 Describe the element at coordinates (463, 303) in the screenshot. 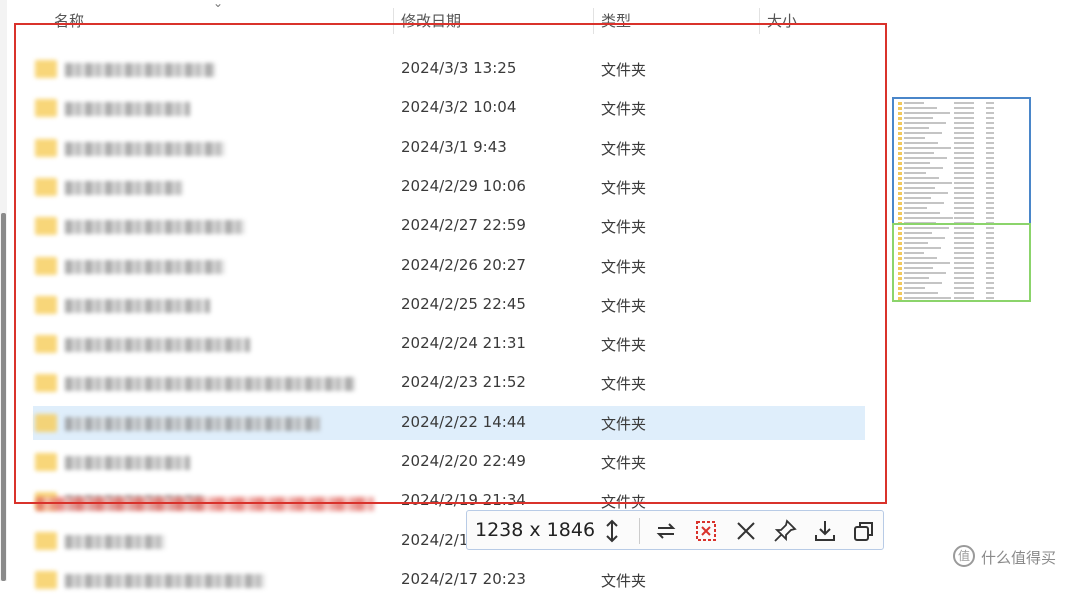

I see `modified-date: 2024/2/25 22:45` at that location.